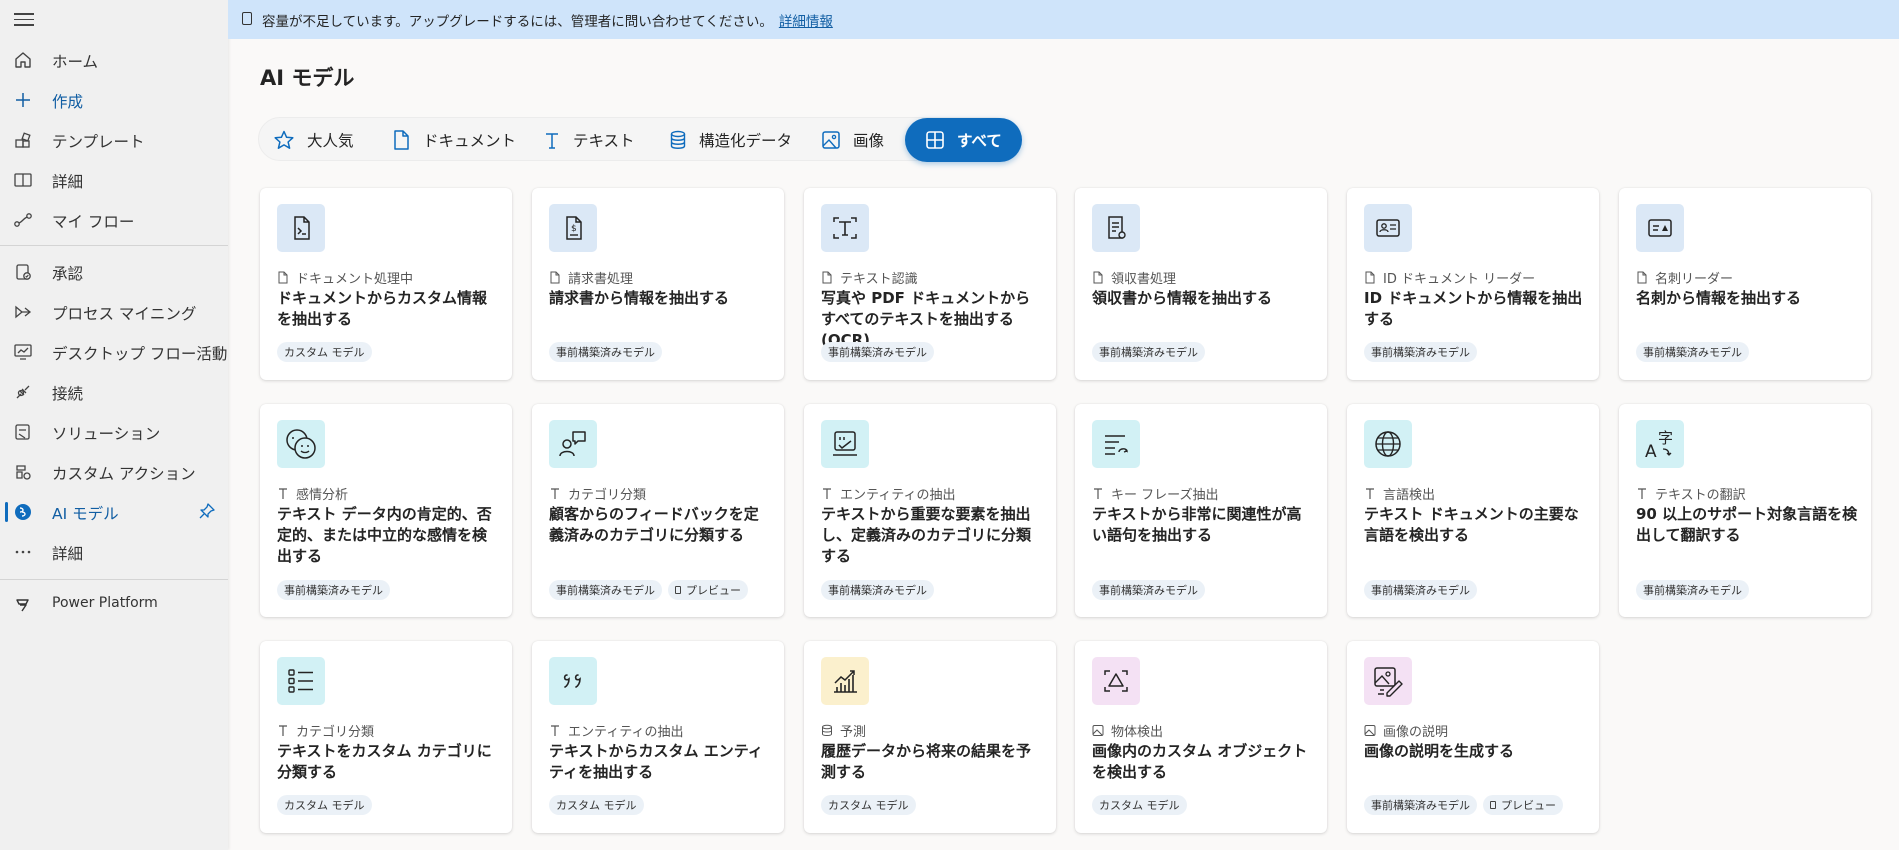  I want to click on sidebar-item-power-platform: Power Platform, so click(114, 604).